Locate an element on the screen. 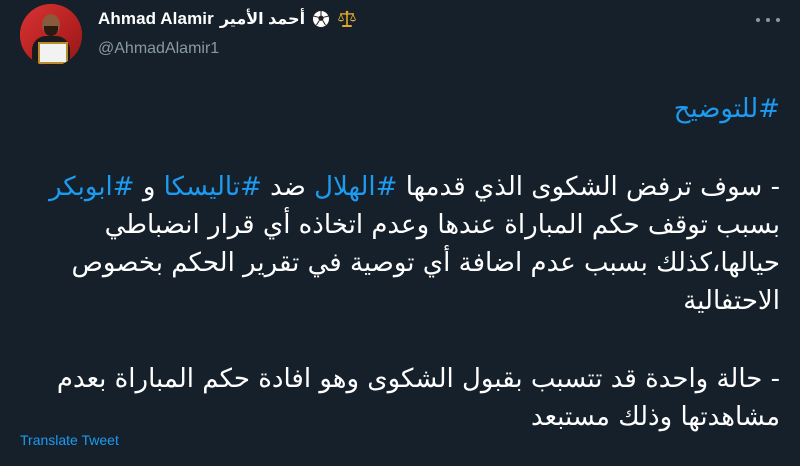  name-row: Ahmad Alamir أحمد الأمير is located at coordinates (409, 19).